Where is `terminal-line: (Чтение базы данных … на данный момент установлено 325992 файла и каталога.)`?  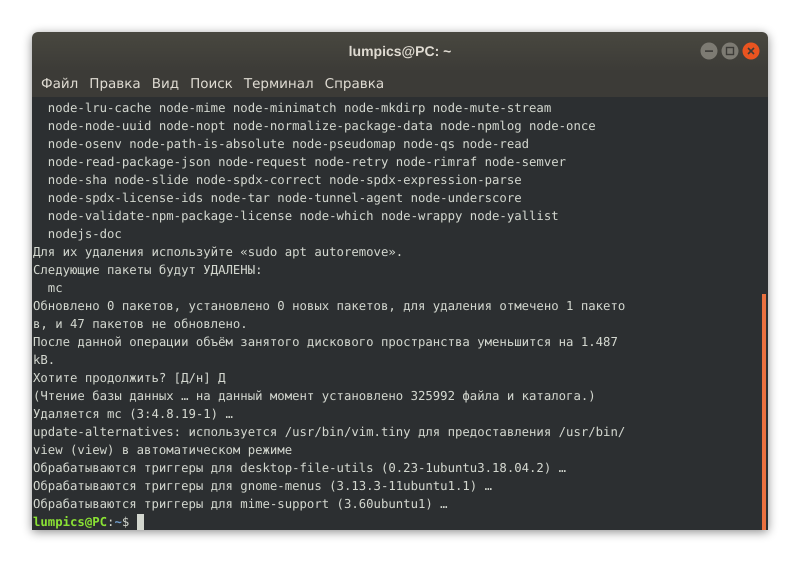
terminal-line: (Чтение базы данных … на данный момент установлено 325992 файла и каталога.) is located at coordinates (314, 396).